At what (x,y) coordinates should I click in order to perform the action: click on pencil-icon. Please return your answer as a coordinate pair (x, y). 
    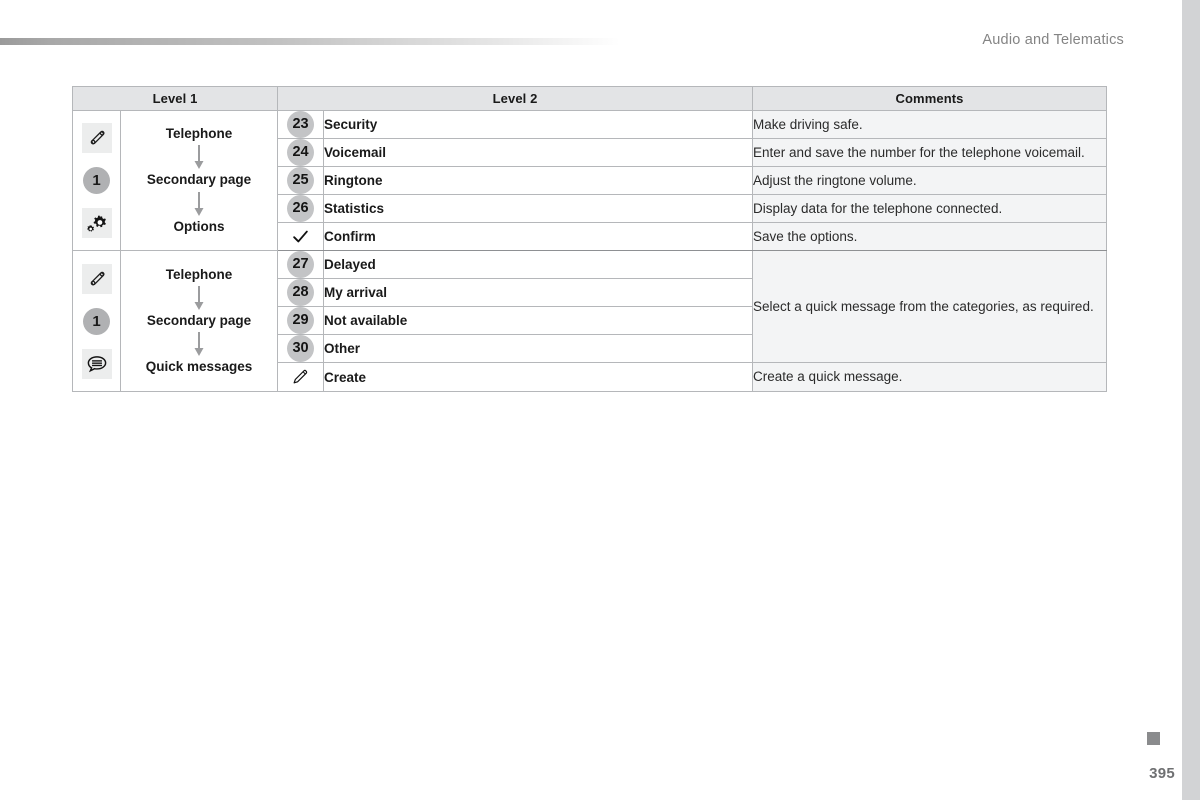
    Looking at the image, I should click on (300, 376).